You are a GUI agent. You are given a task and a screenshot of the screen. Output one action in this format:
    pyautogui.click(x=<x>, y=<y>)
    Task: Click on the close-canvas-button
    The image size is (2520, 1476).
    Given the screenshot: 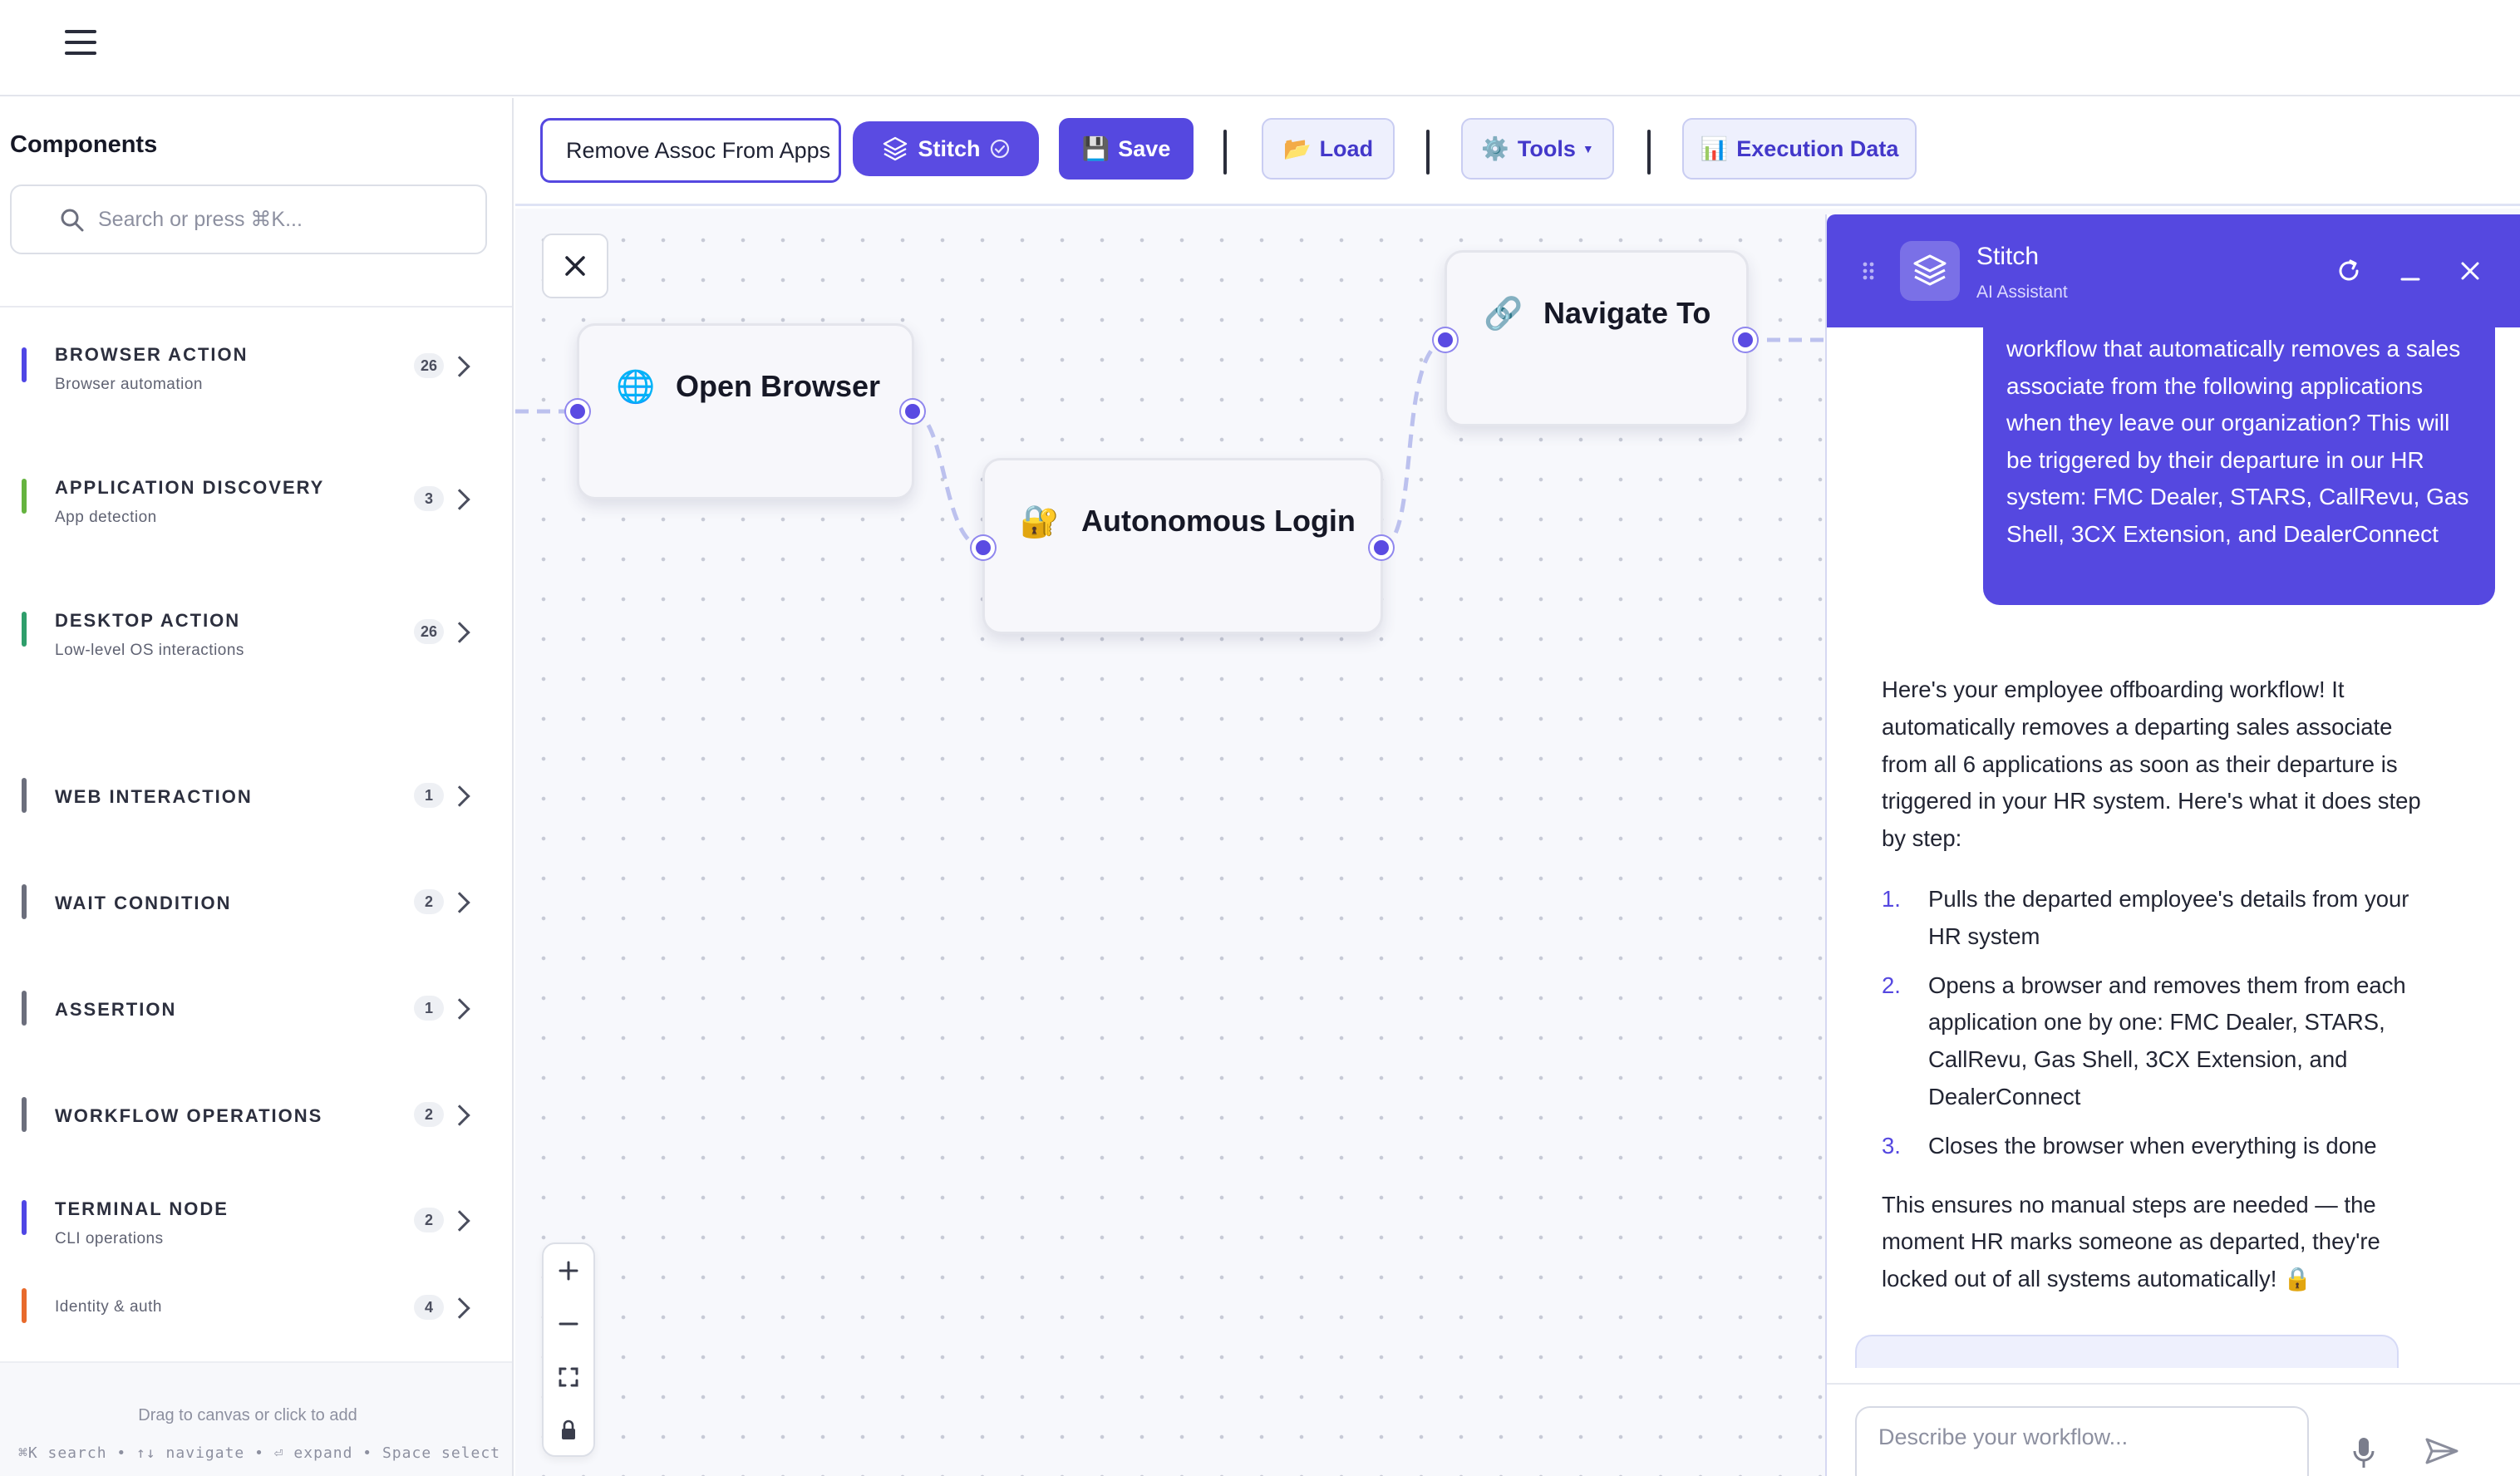 What is the action you would take?
    pyautogui.click(x=575, y=266)
    